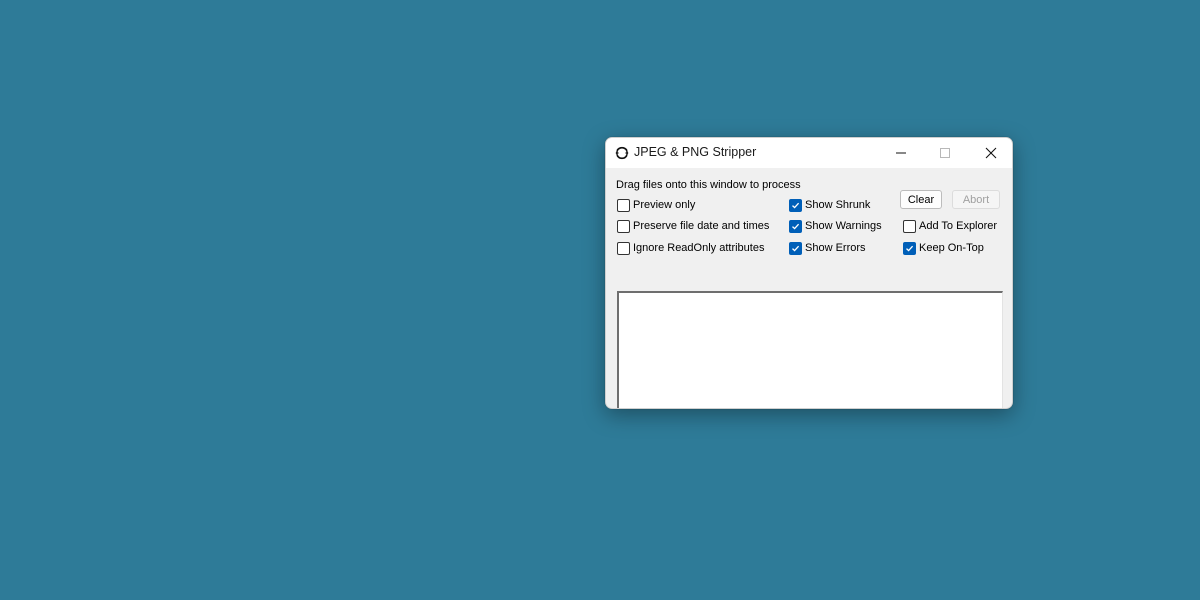  I want to click on maximize-icon, so click(945, 153).